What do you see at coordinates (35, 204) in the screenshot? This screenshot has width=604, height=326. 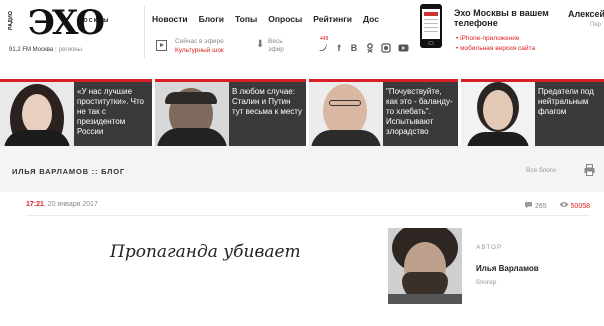 I see `post-time: 17:21` at bounding box center [35, 204].